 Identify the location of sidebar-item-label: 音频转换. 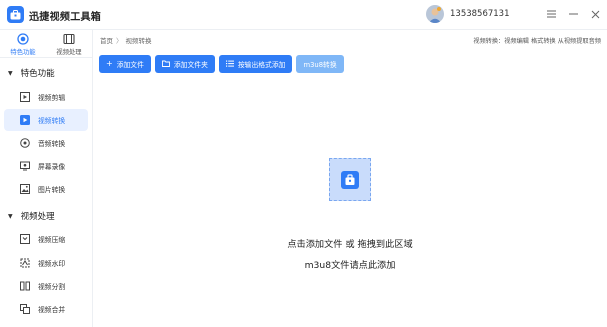
(52, 144).